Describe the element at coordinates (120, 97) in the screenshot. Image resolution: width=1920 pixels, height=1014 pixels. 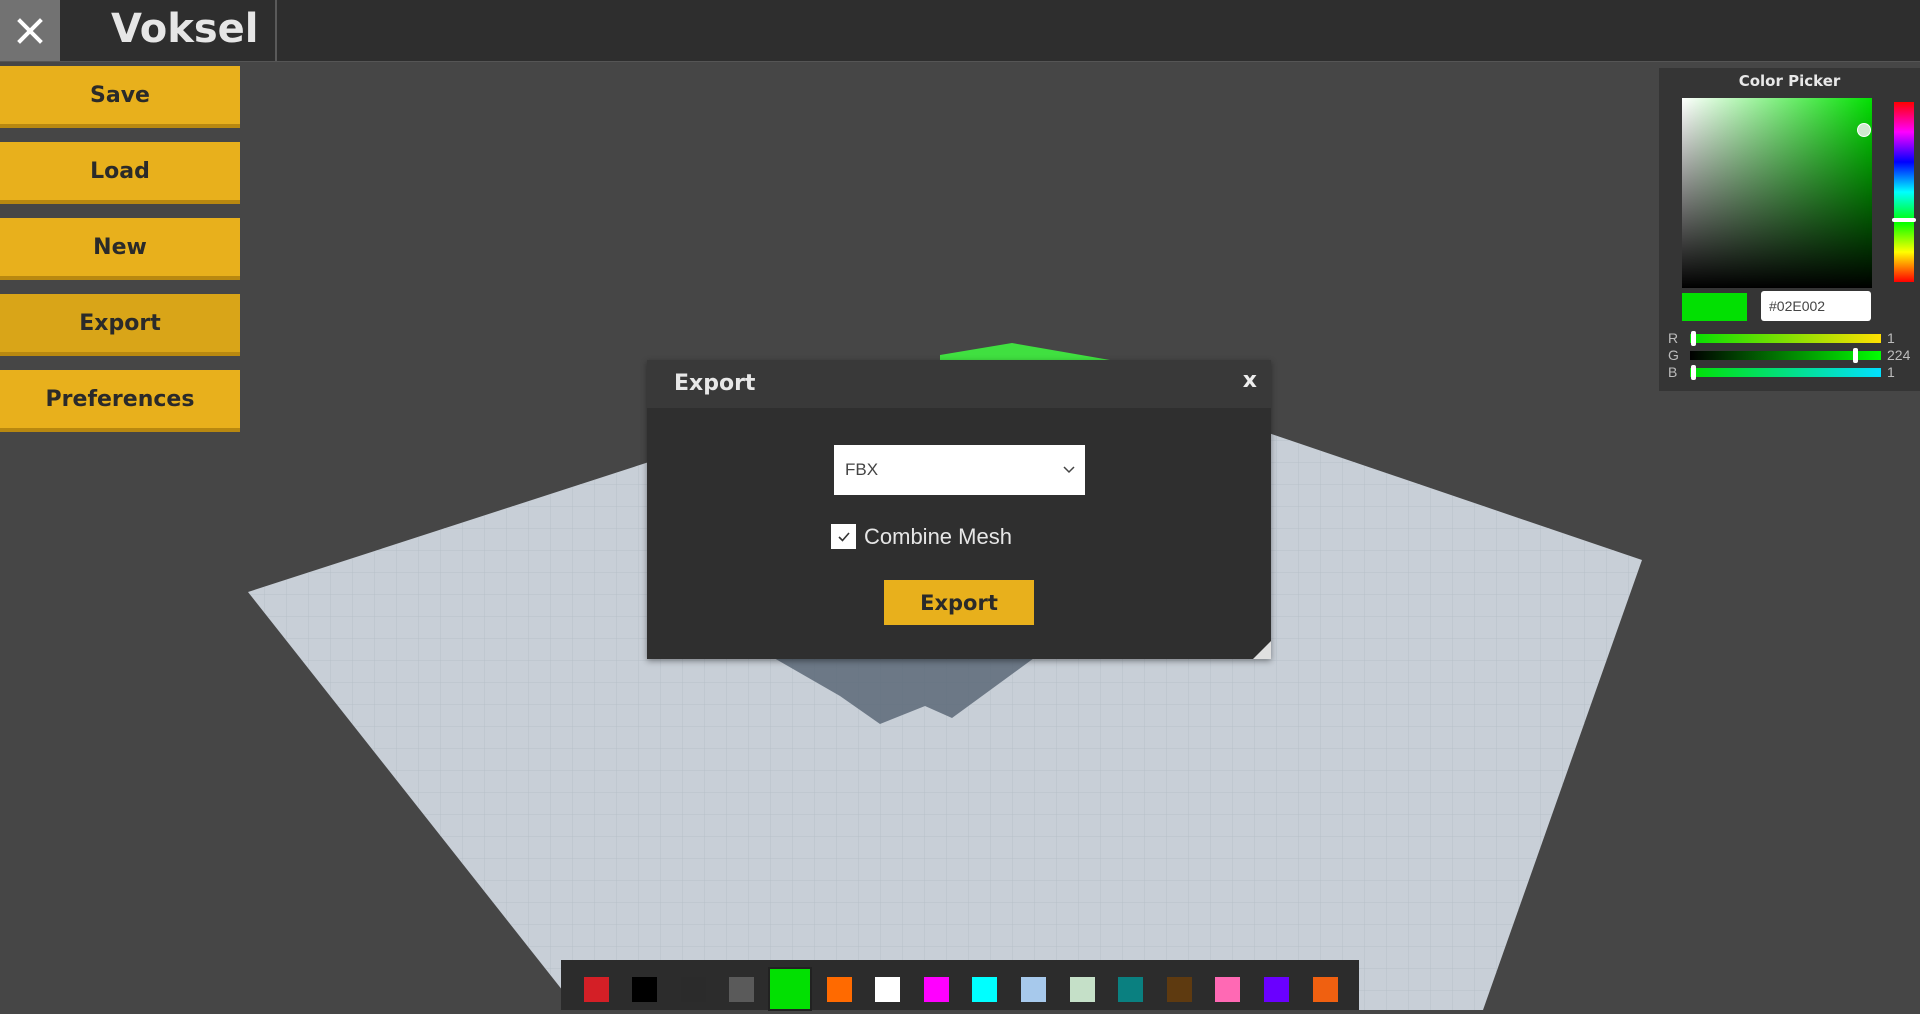
I see `save-button: Save` at that location.